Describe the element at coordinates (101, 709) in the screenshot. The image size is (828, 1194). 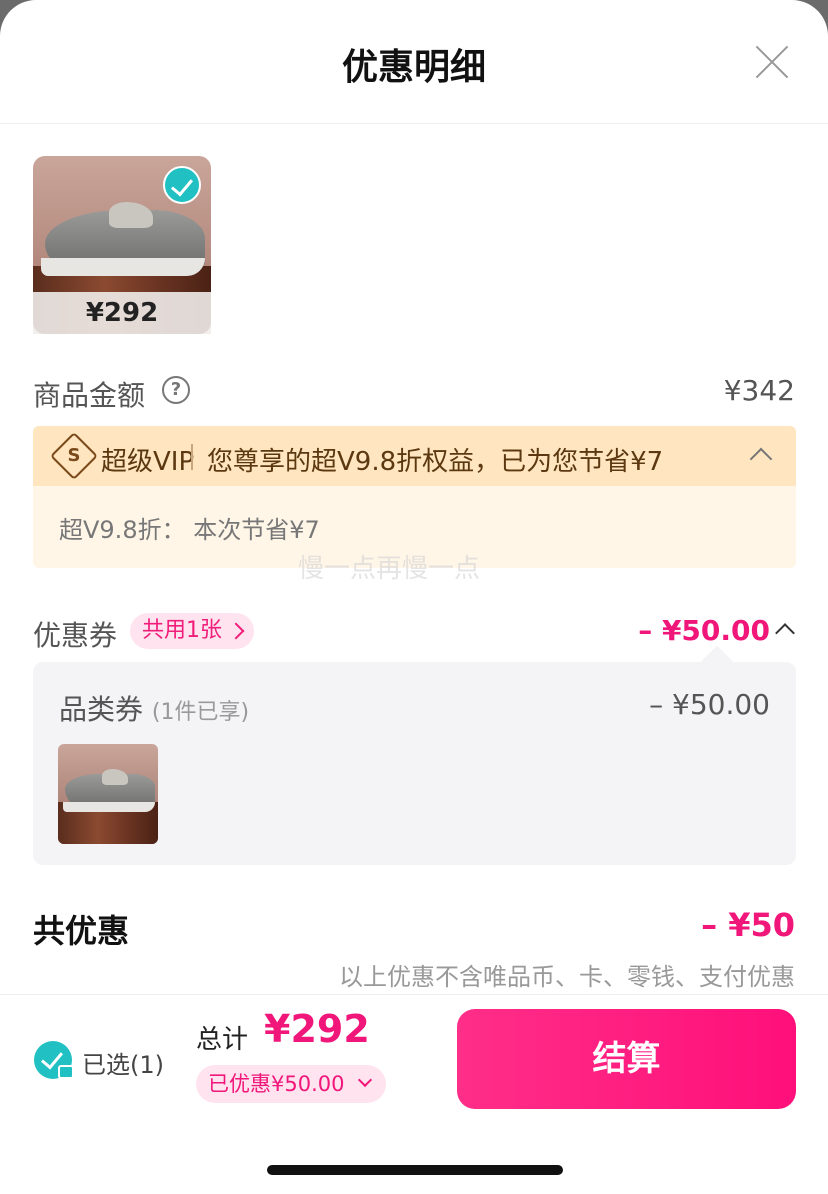
I see `coupon-category-label: 品类券` at that location.